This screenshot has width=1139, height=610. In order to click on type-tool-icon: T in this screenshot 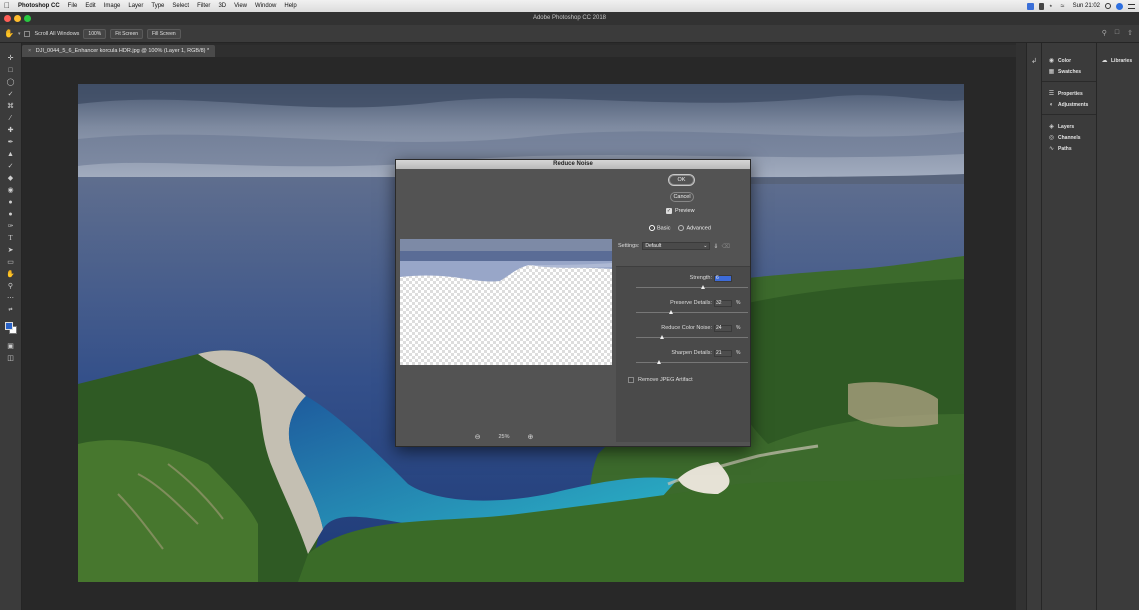, I will do `click(11, 238)`.